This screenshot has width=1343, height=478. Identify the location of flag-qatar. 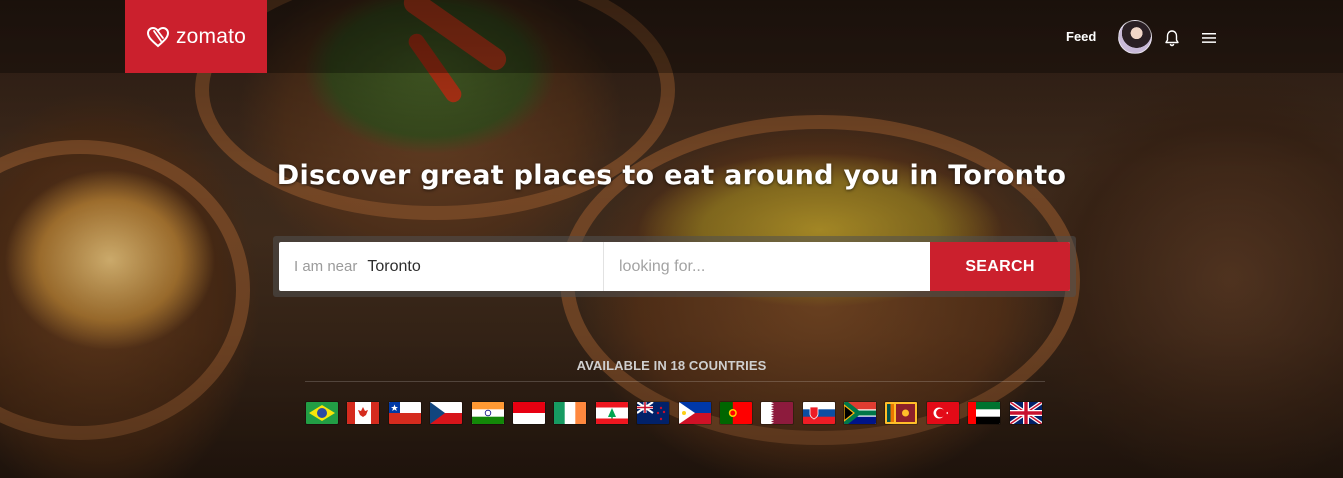
(777, 413).